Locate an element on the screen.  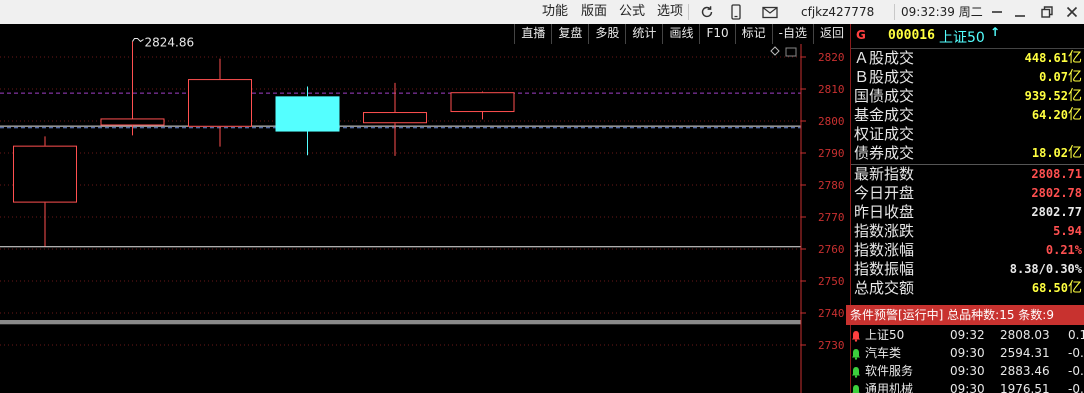
alert-time: 09:32 is located at coordinates (967, 335).